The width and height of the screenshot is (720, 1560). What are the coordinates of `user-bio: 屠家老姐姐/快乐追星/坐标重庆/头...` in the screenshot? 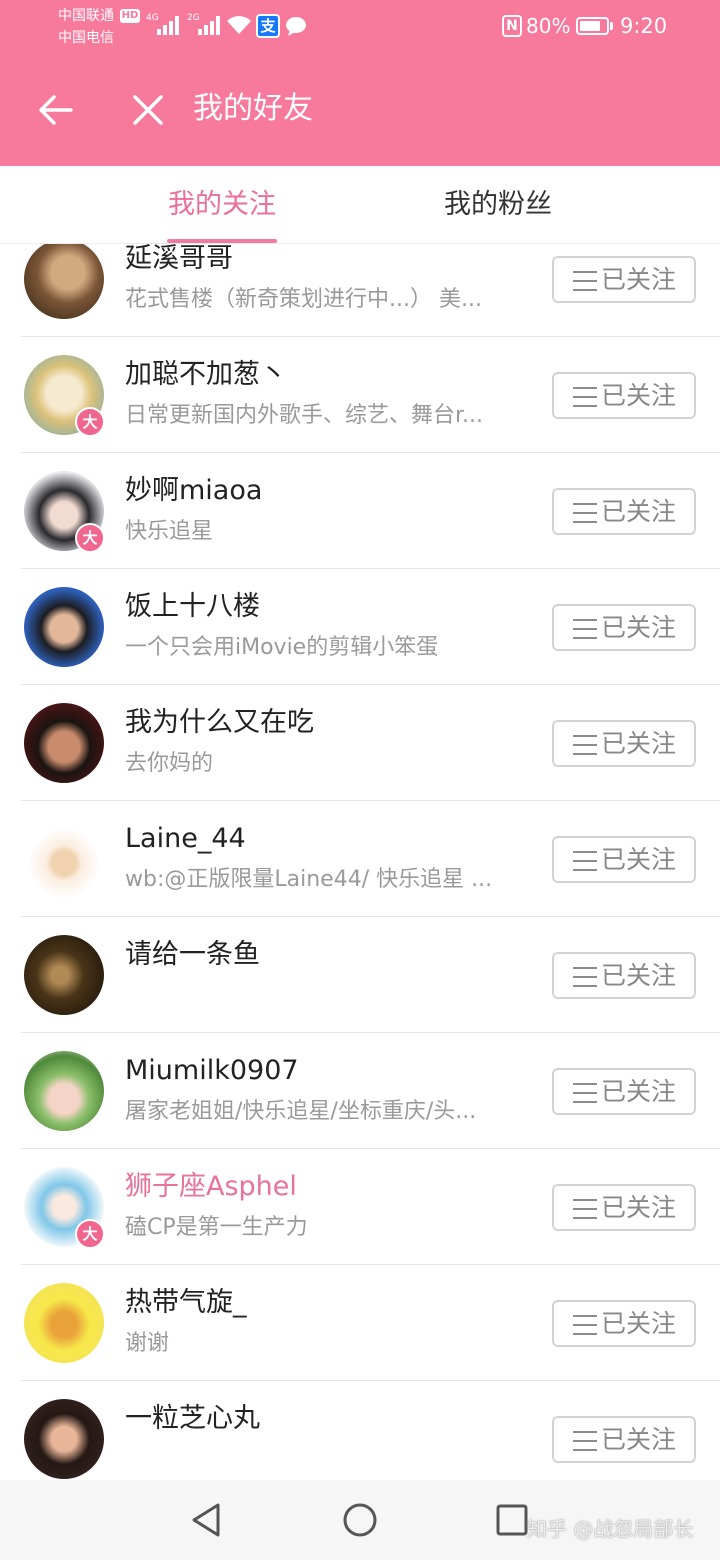 It's located at (301, 1111).